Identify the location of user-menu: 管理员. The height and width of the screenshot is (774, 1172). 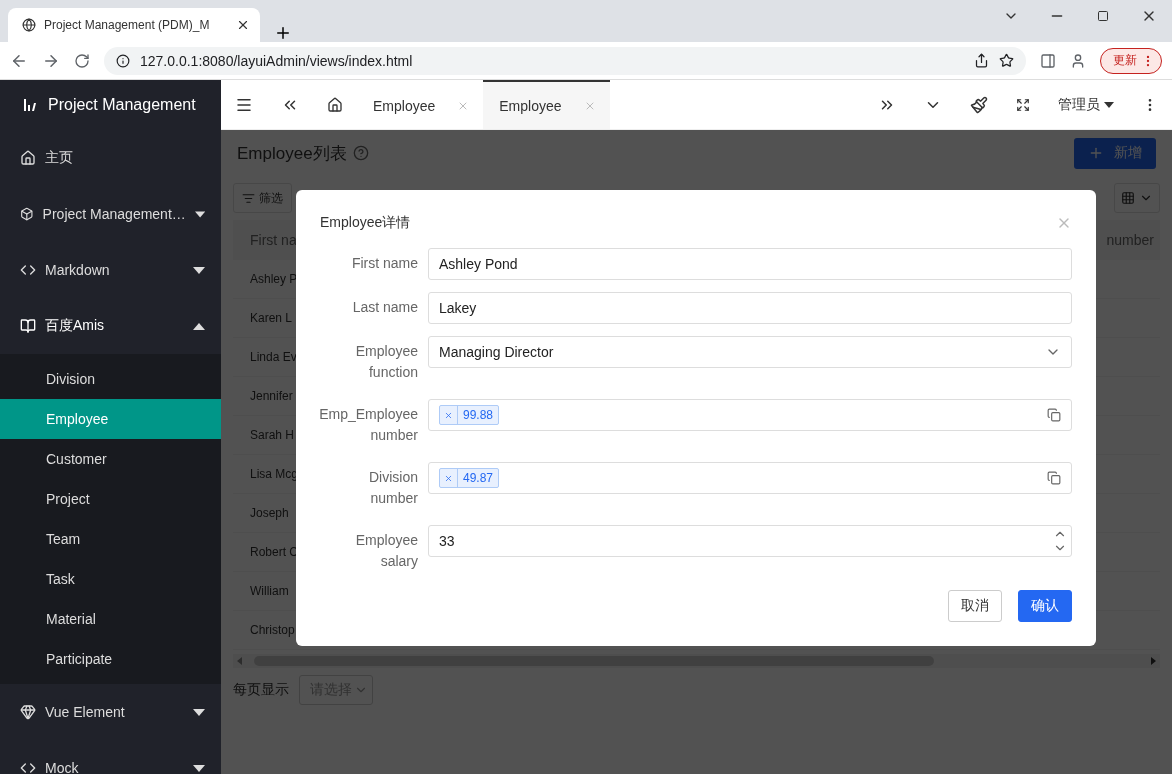
(1086, 104).